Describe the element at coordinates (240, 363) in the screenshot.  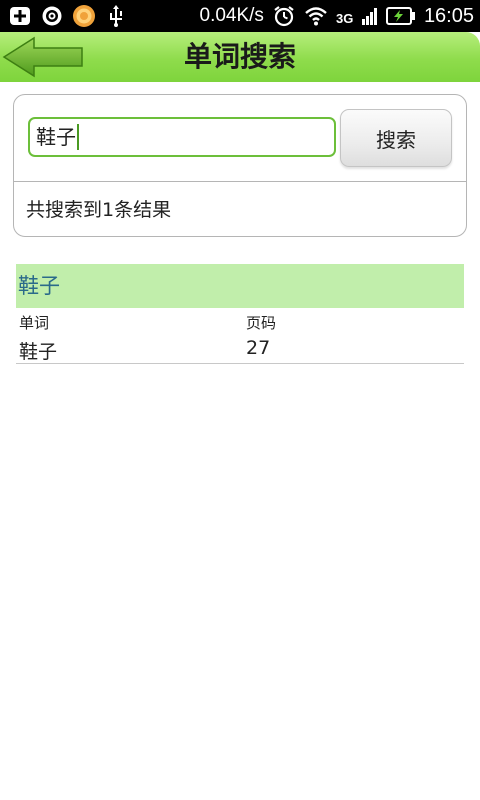
I see `row-divider` at that location.